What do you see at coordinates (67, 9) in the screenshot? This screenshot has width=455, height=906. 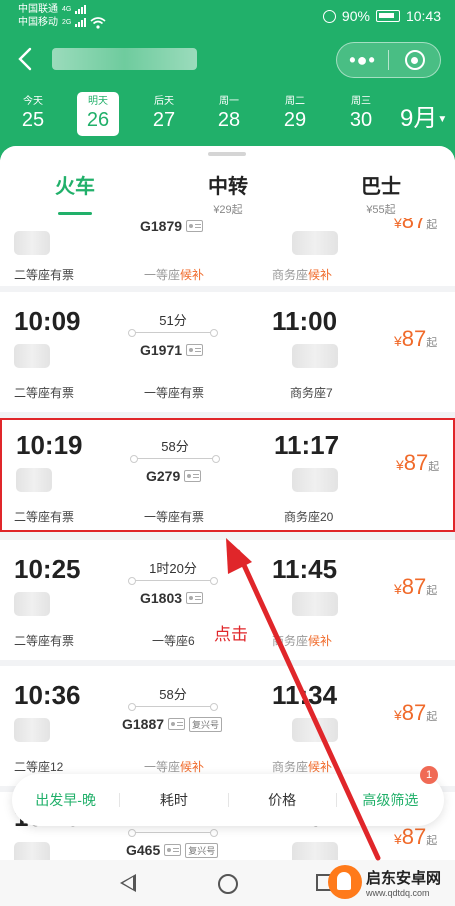 I see `carrier-1-network: 4G` at bounding box center [67, 9].